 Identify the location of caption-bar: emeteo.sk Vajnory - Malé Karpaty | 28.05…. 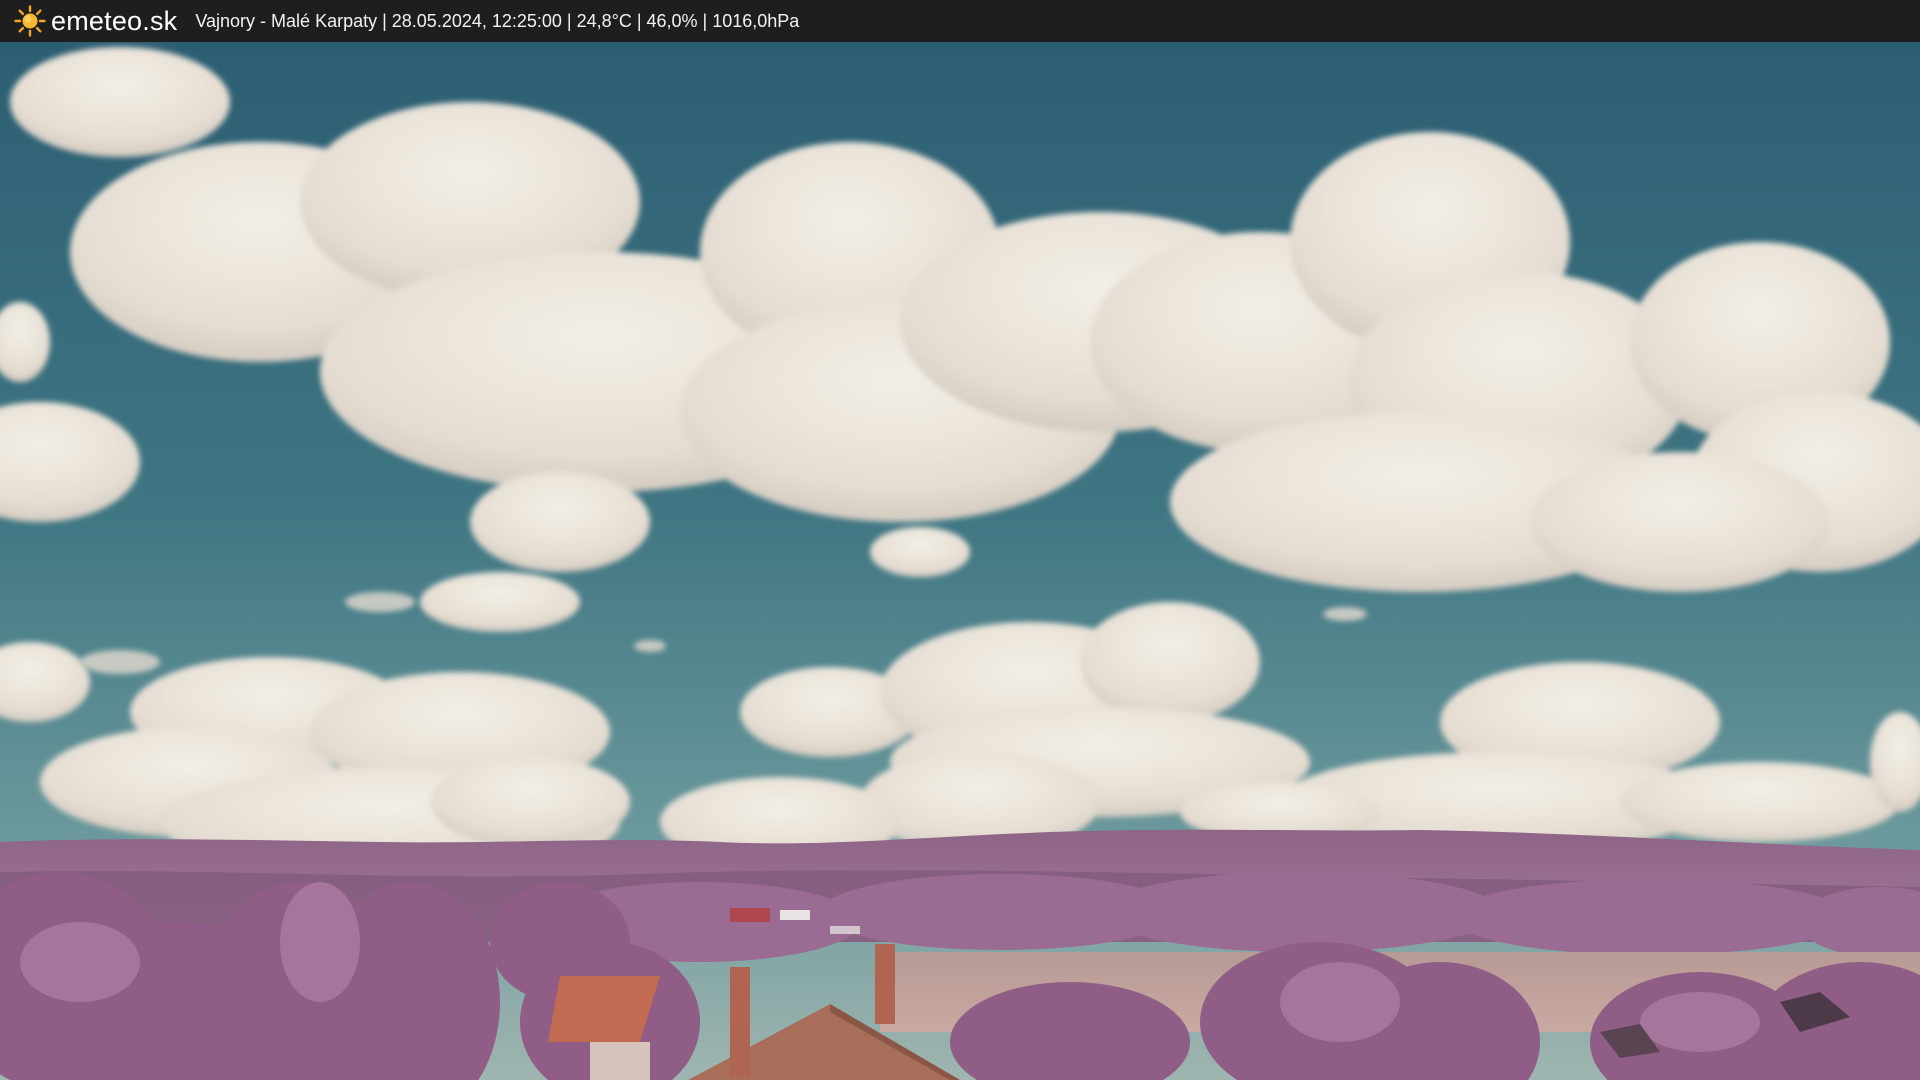
(960, 21).